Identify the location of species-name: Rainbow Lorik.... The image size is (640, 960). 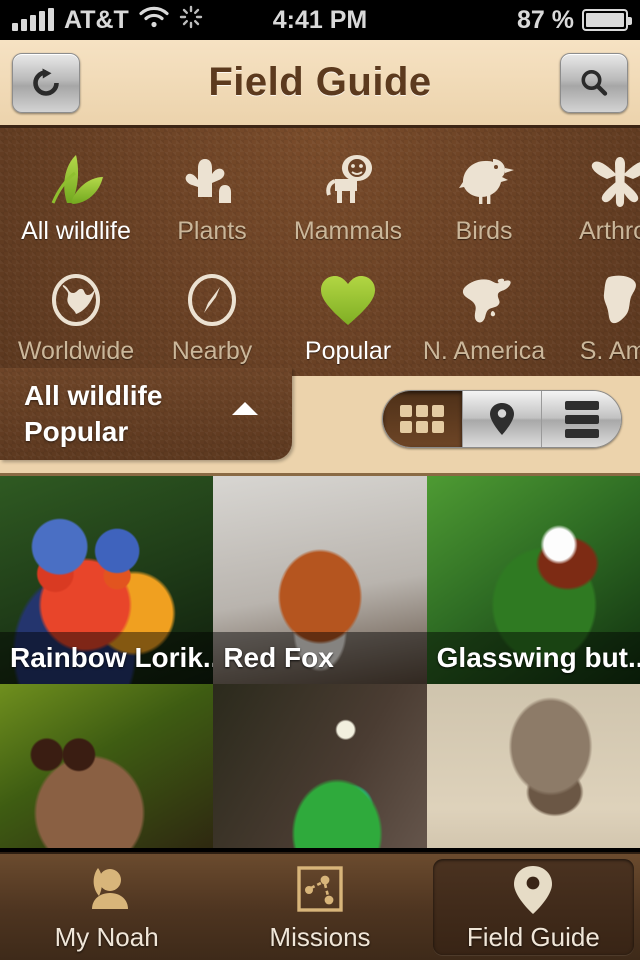
(107, 658).